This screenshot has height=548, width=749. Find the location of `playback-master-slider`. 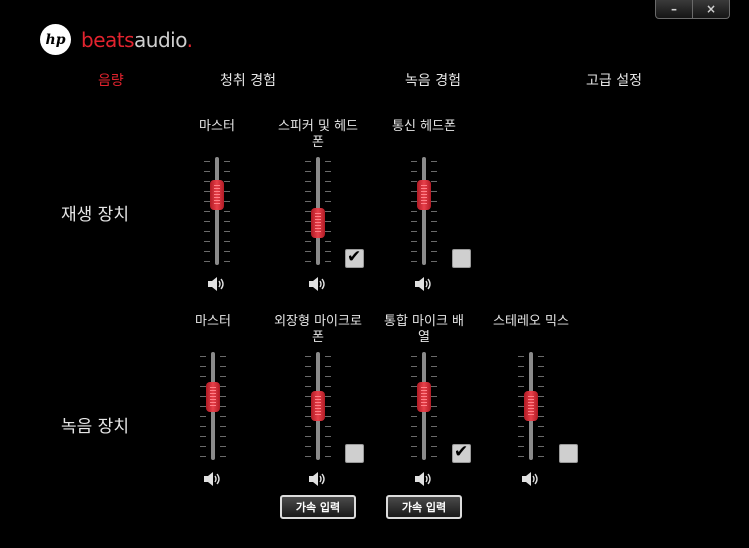

playback-master-slider is located at coordinates (217, 211).